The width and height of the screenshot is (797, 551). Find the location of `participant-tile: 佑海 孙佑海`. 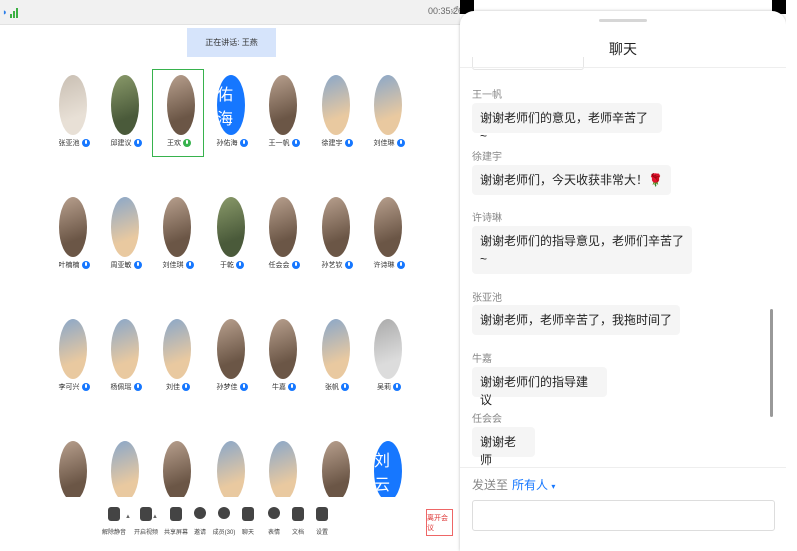

participant-tile: 佑海 孙佑海 is located at coordinates (232, 113).